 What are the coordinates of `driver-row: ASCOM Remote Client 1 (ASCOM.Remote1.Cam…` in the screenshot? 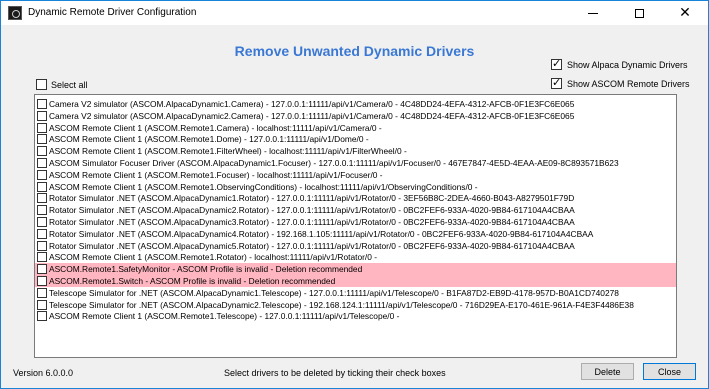 It's located at (355, 128).